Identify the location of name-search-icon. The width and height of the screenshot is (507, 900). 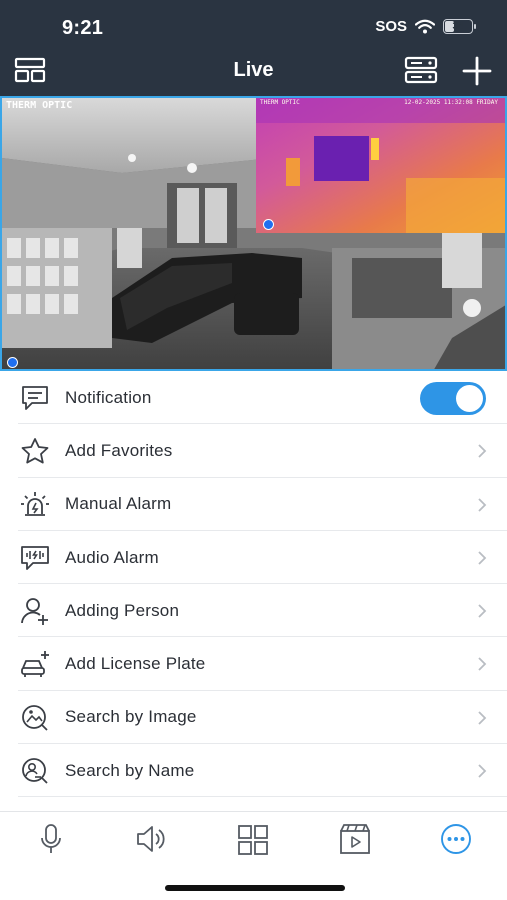
(35, 771).